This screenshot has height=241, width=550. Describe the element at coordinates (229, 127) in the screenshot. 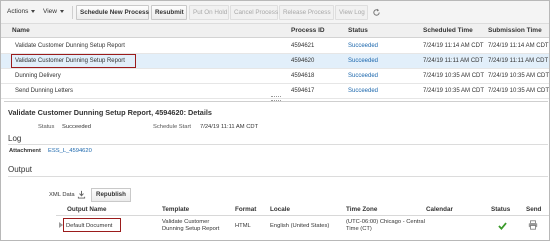

I see `schedule-start-value: 7/24/19 11:11 AM CDT` at that location.